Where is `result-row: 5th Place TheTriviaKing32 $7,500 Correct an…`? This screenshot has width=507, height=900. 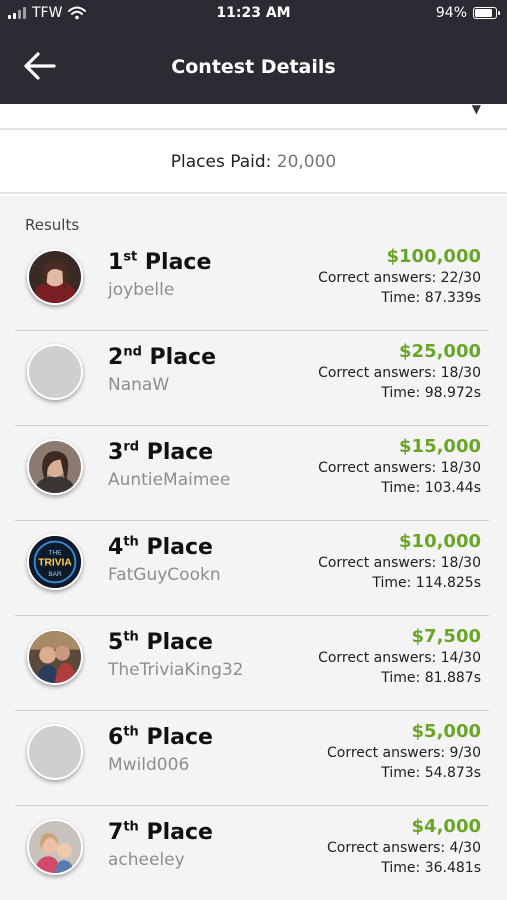 result-row: 5th Place TheTriviaKing32 $7,500 Correct an… is located at coordinates (252, 663).